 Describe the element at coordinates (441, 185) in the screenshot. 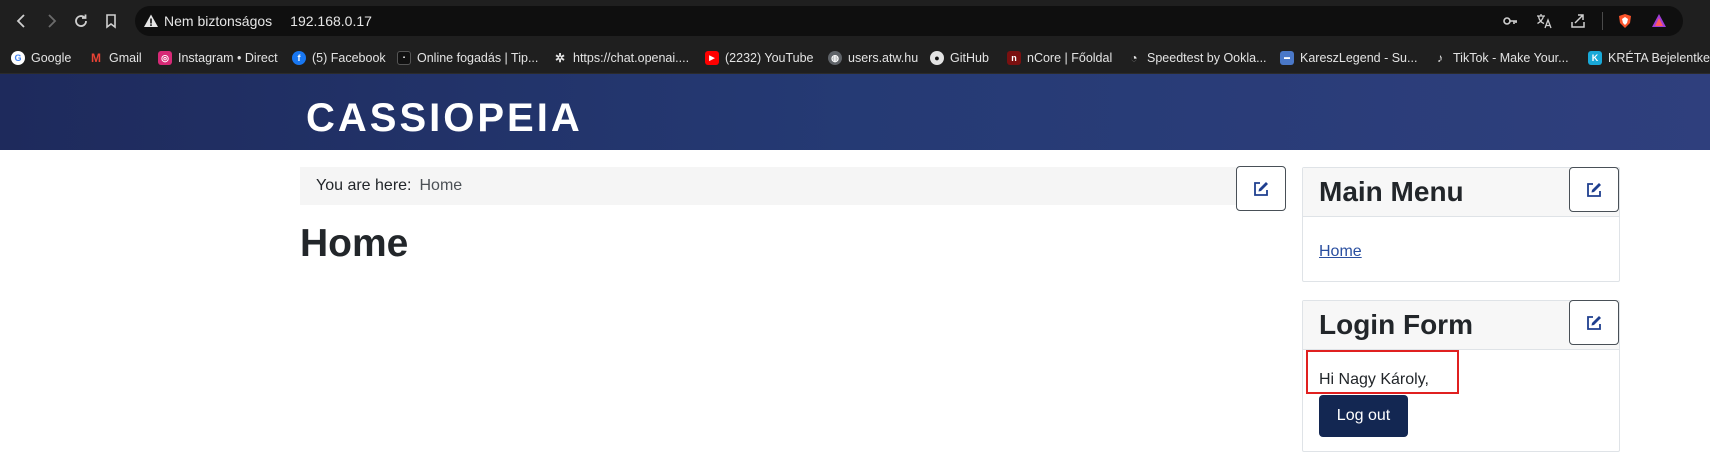

I see `breadcrumb-current: Home` at that location.